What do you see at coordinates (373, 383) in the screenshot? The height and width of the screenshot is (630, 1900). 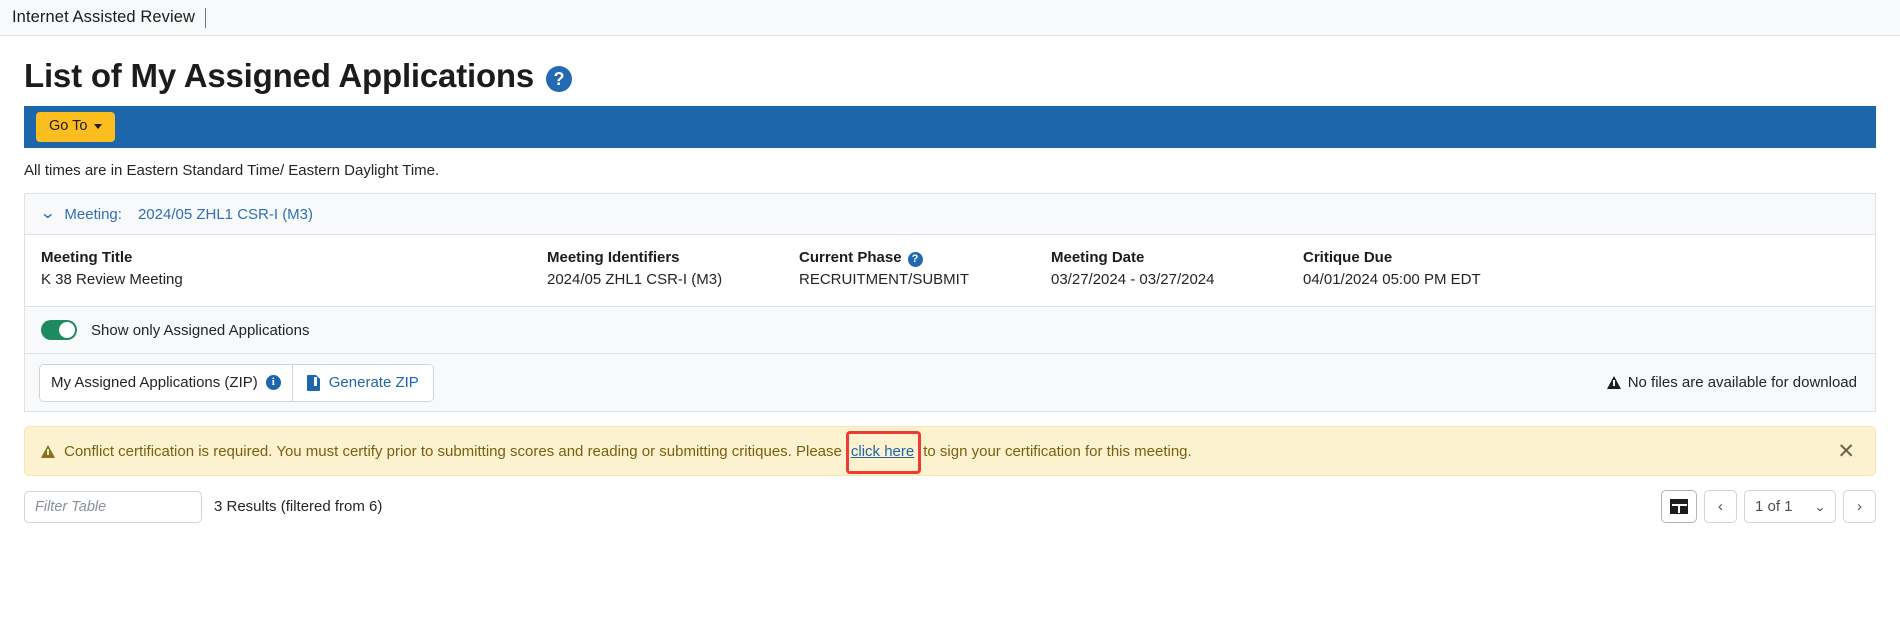 I see `generate-zip-label: Generate ZIP` at bounding box center [373, 383].